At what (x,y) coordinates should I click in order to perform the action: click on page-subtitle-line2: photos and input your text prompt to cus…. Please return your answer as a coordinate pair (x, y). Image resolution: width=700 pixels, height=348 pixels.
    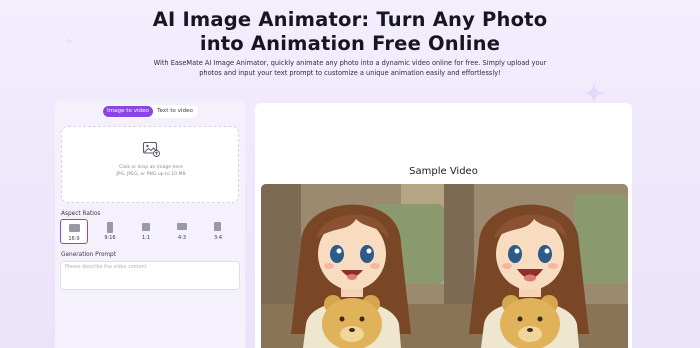
    Looking at the image, I should click on (350, 73).